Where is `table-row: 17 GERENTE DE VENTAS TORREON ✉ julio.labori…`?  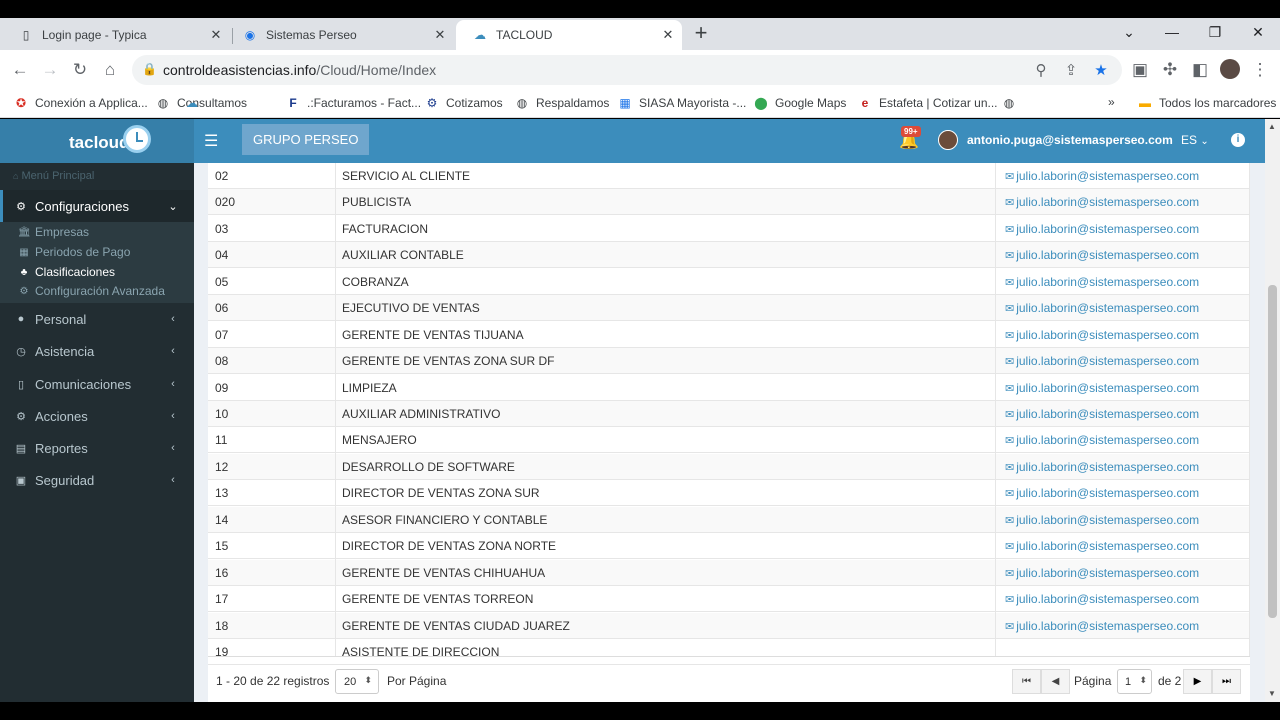
table-row: 17 GERENTE DE VENTAS TORREON ✉ julio.labori… is located at coordinates (729, 599).